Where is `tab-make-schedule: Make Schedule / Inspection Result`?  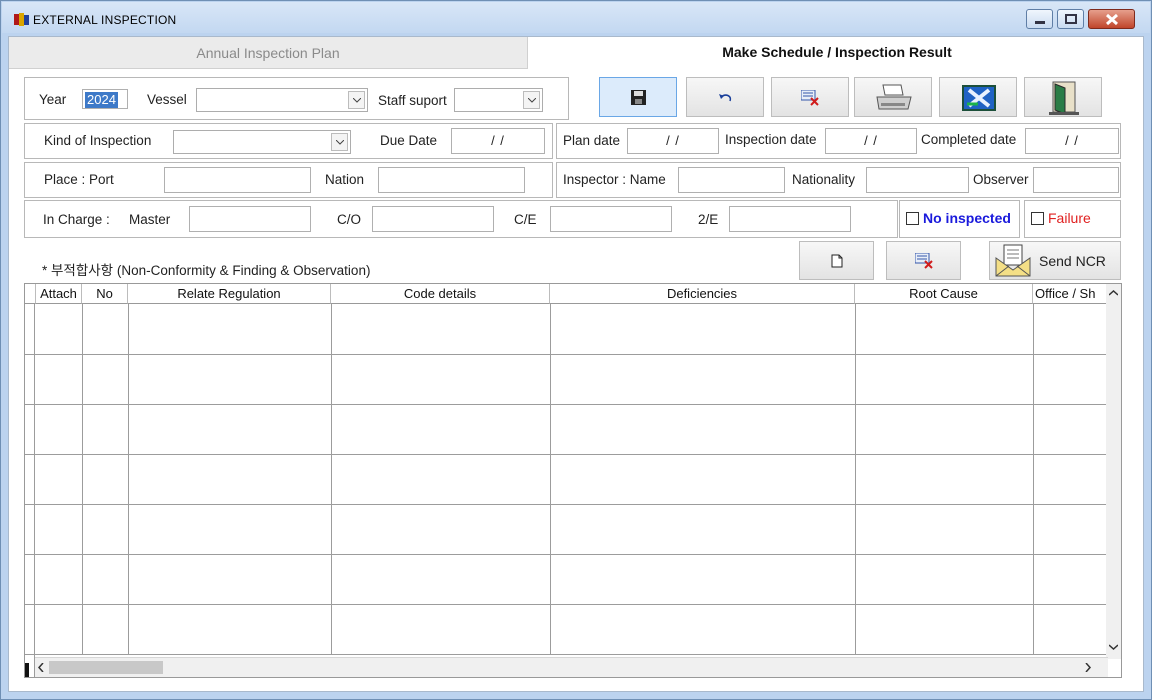 tab-make-schedule: Make Schedule / Inspection Result is located at coordinates (837, 53).